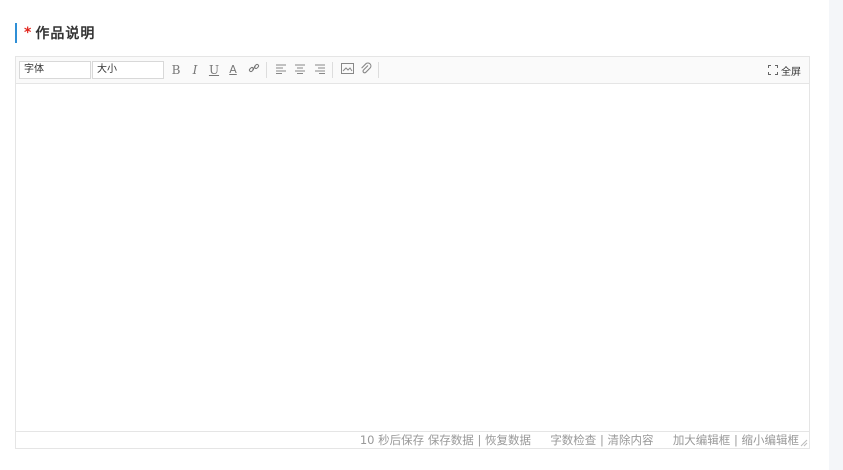 The image size is (843, 470). Describe the element at coordinates (65, 34) in the screenshot. I see `section-title: 作品说明` at that location.